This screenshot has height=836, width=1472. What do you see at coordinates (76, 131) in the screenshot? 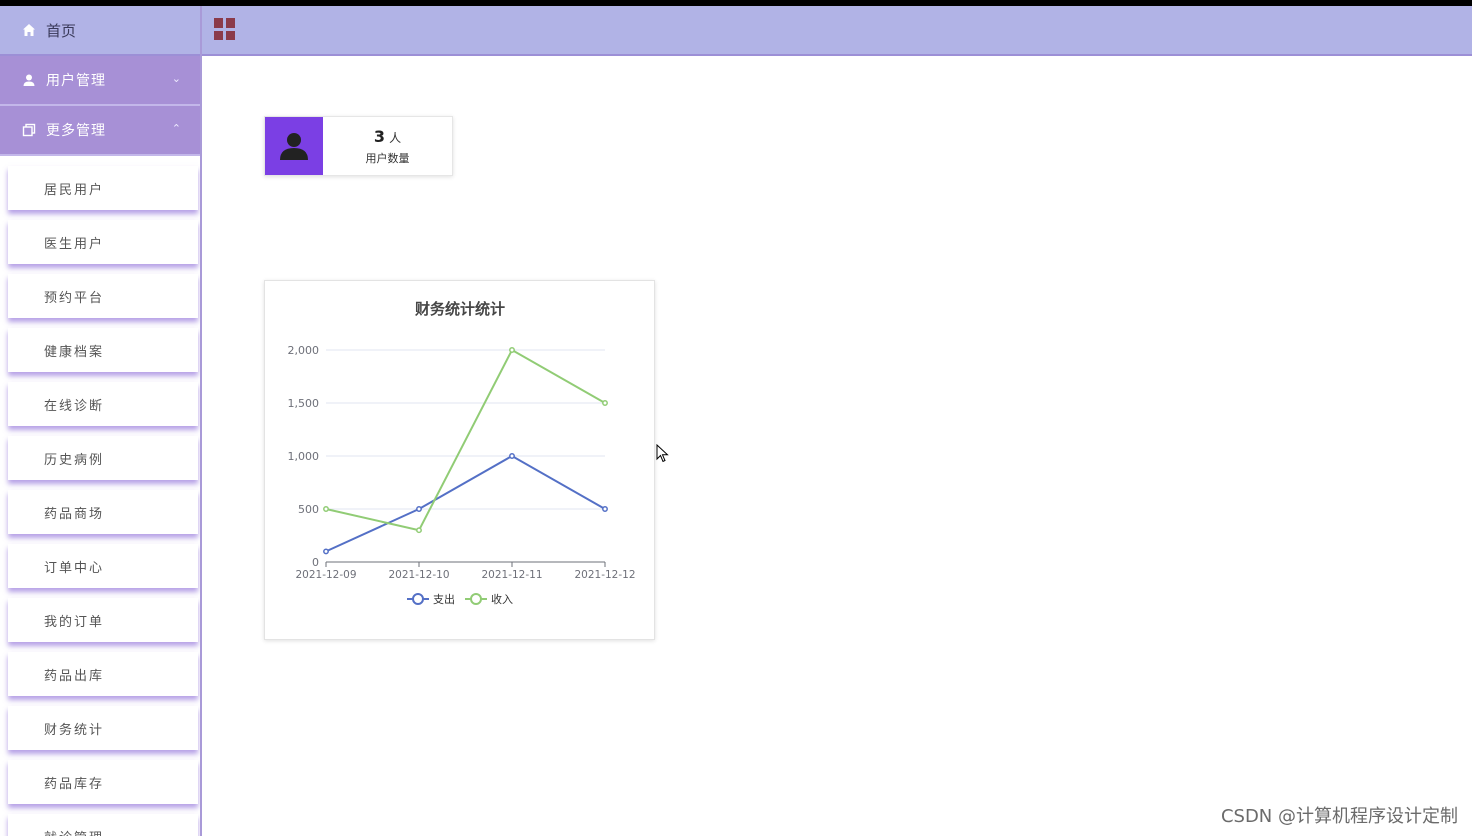
I see `sidebar-group-label: 更多管理` at bounding box center [76, 131].